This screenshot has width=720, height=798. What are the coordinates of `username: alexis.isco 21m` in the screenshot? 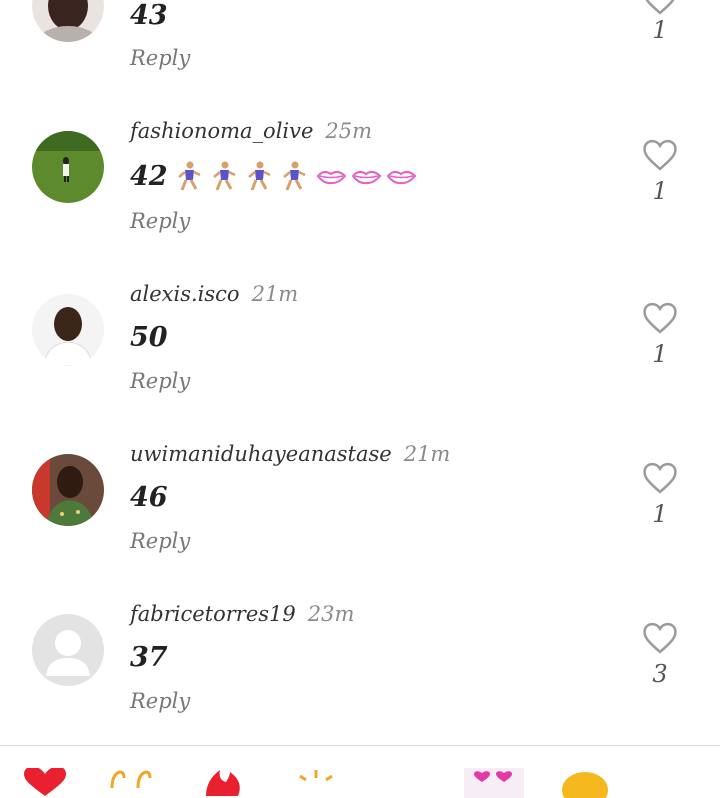 It's located at (214, 294).